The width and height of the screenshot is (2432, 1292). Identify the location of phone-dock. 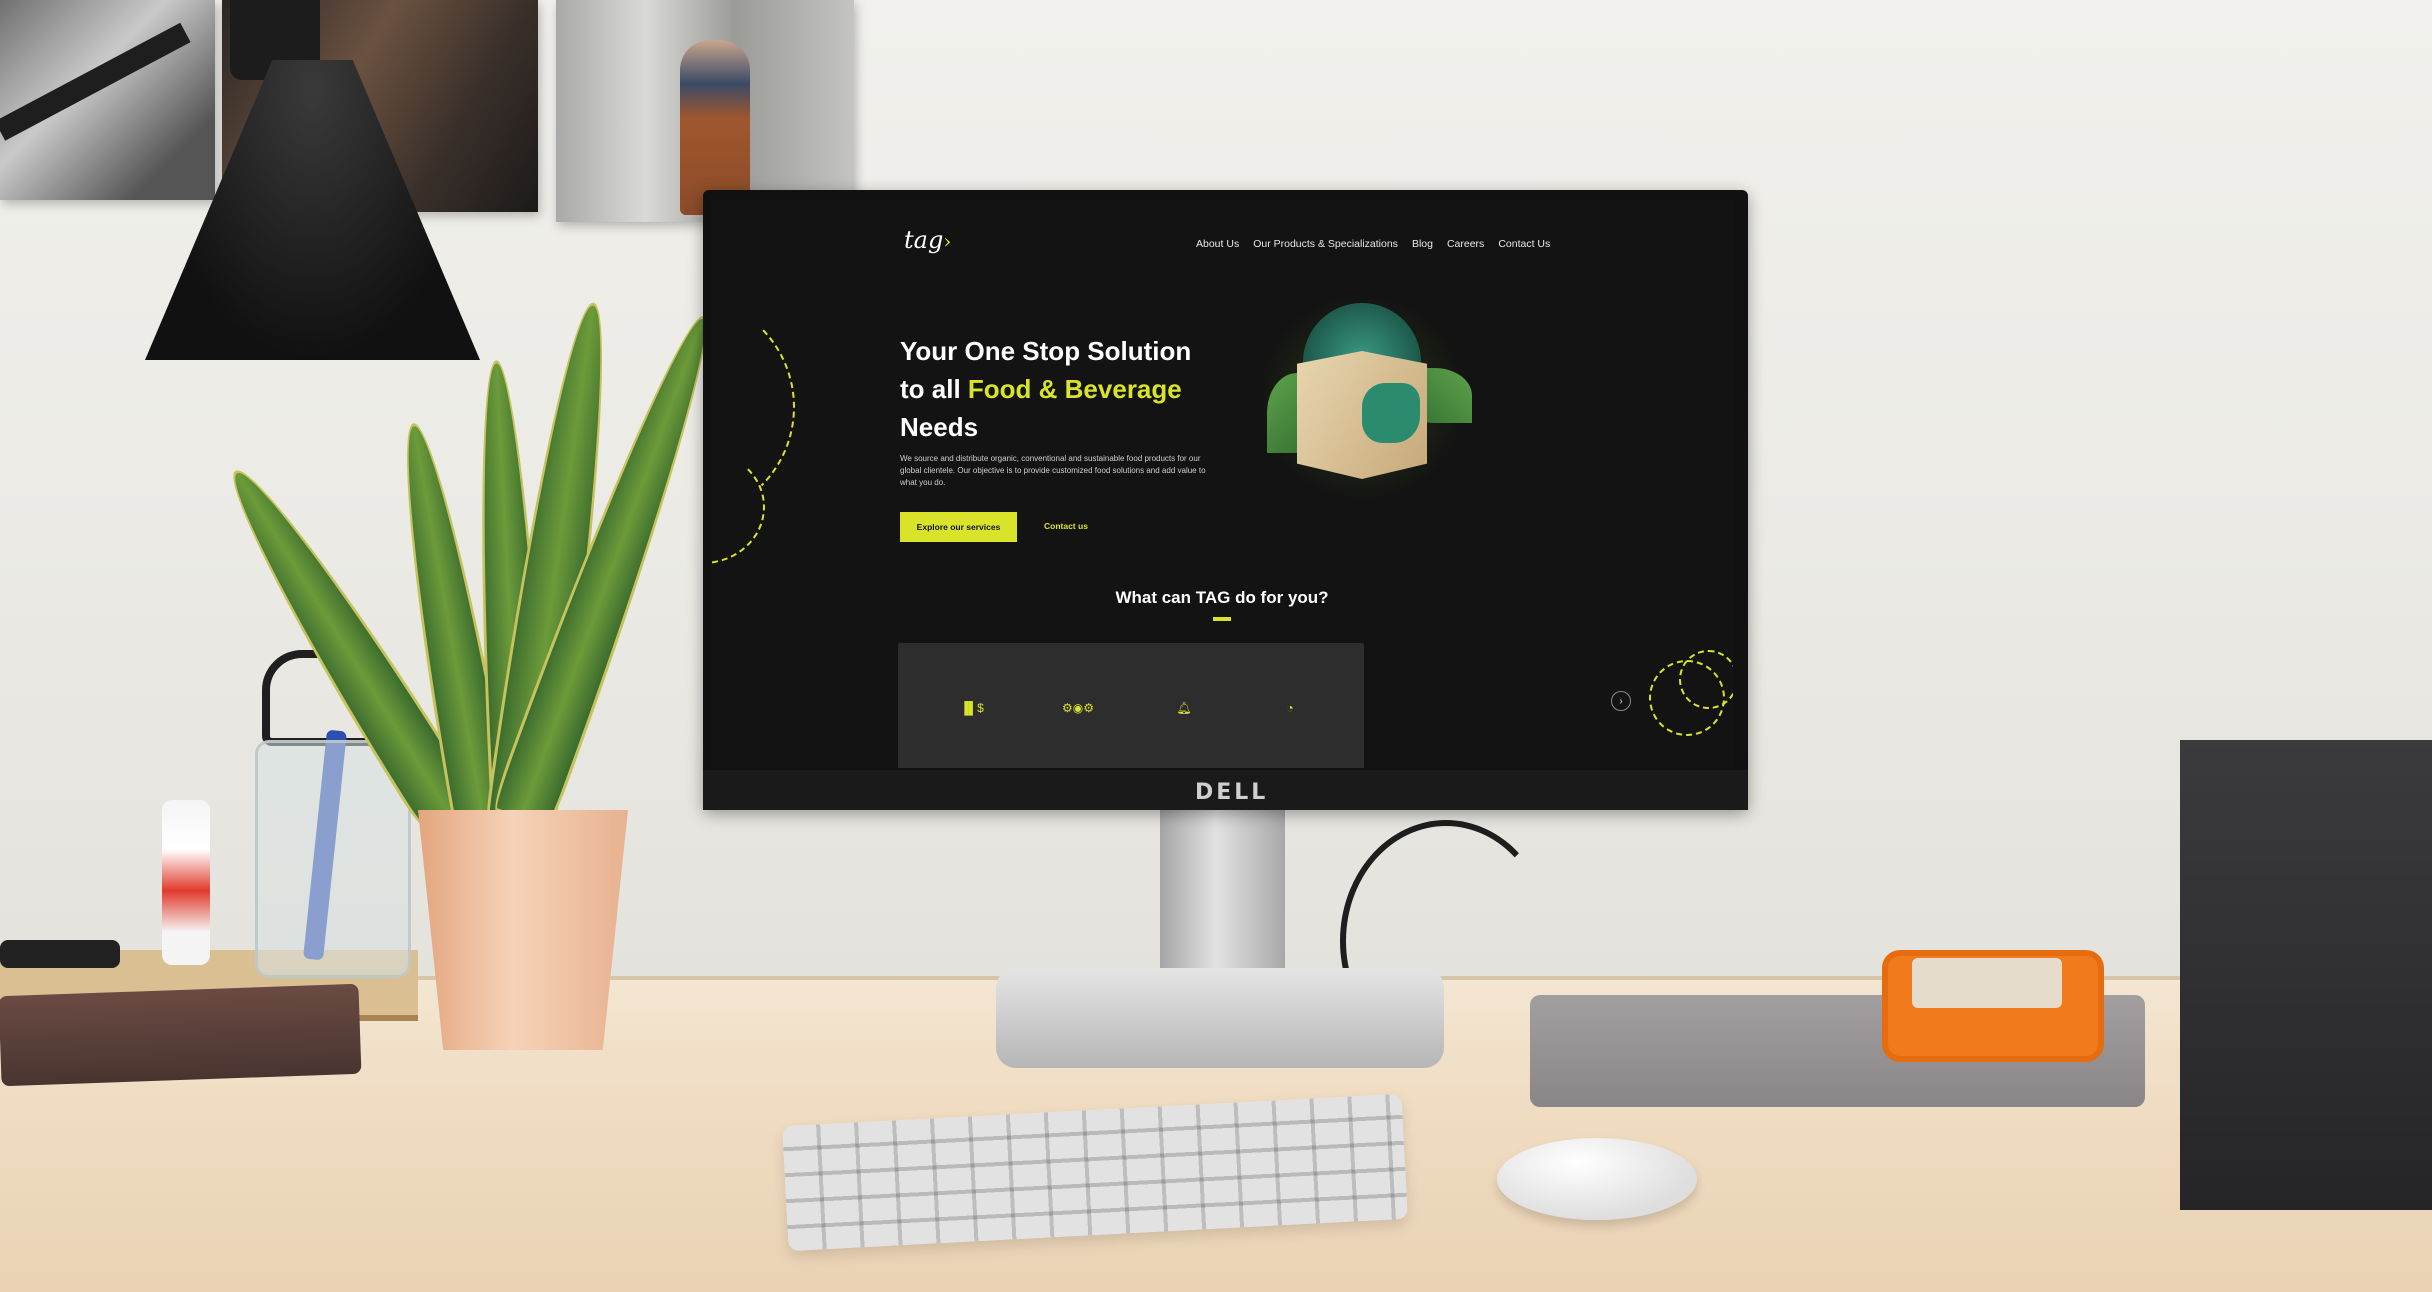
(60, 954).